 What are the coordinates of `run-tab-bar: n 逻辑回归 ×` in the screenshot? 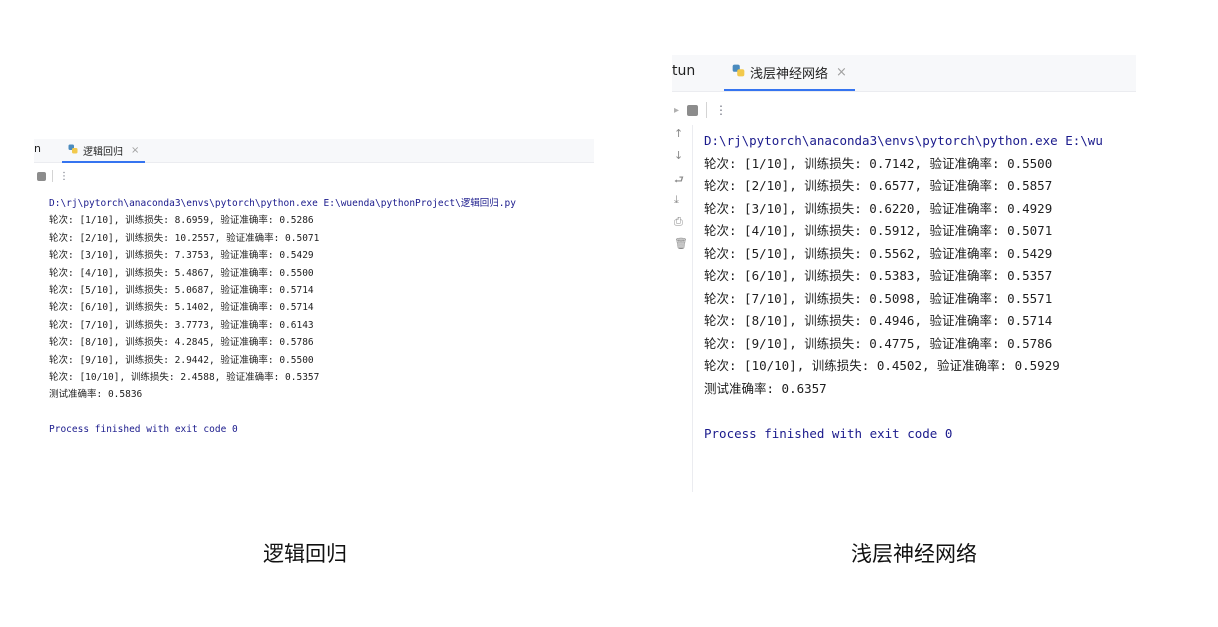 It's located at (314, 151).